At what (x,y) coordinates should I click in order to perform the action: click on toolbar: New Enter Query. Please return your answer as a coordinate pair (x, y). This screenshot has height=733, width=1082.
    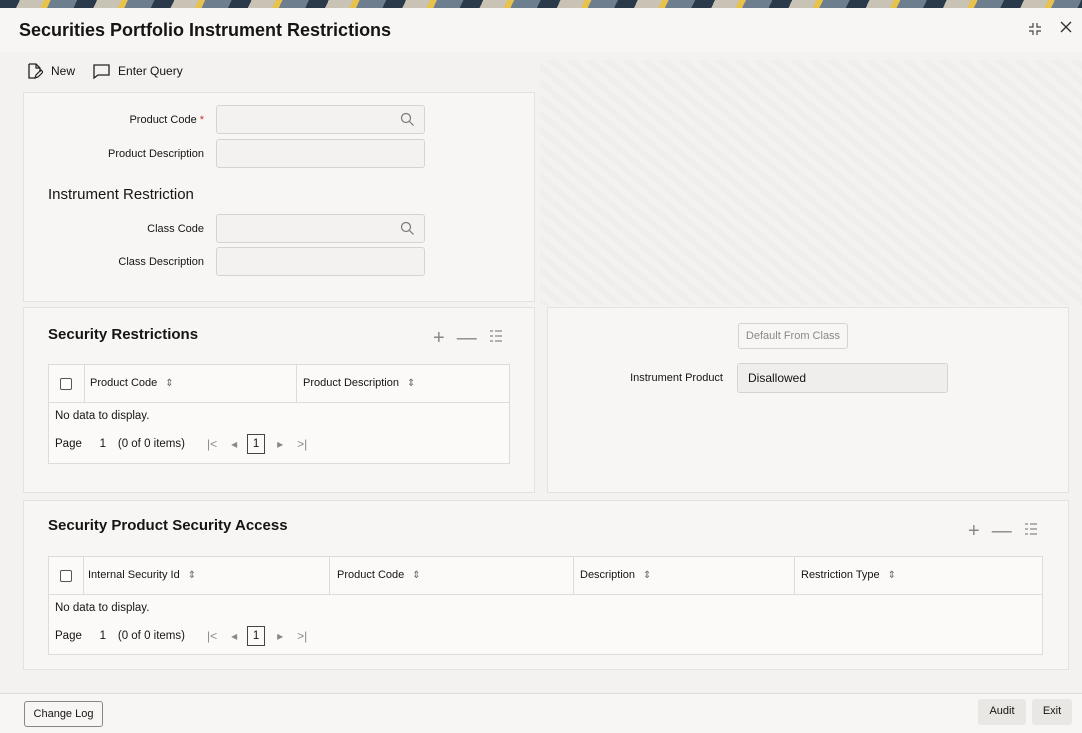
    Looking at the image, I should click on (104, 71).